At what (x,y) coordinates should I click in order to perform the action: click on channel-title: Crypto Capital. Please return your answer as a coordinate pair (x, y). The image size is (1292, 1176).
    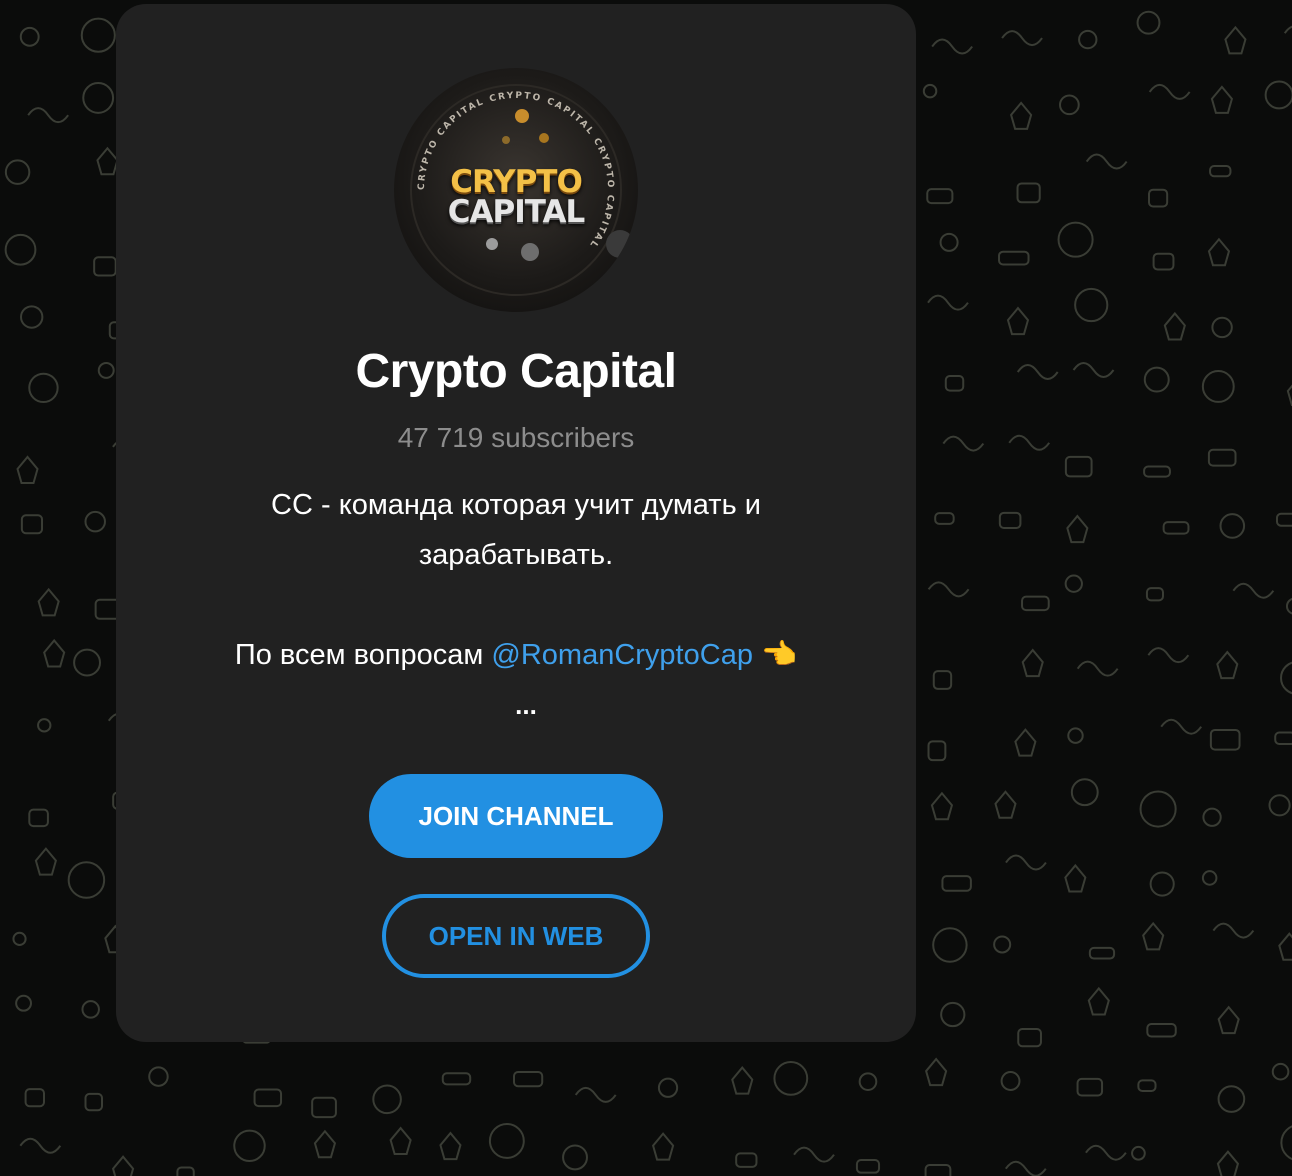
    Looking at the image, I should click on (516, 371).